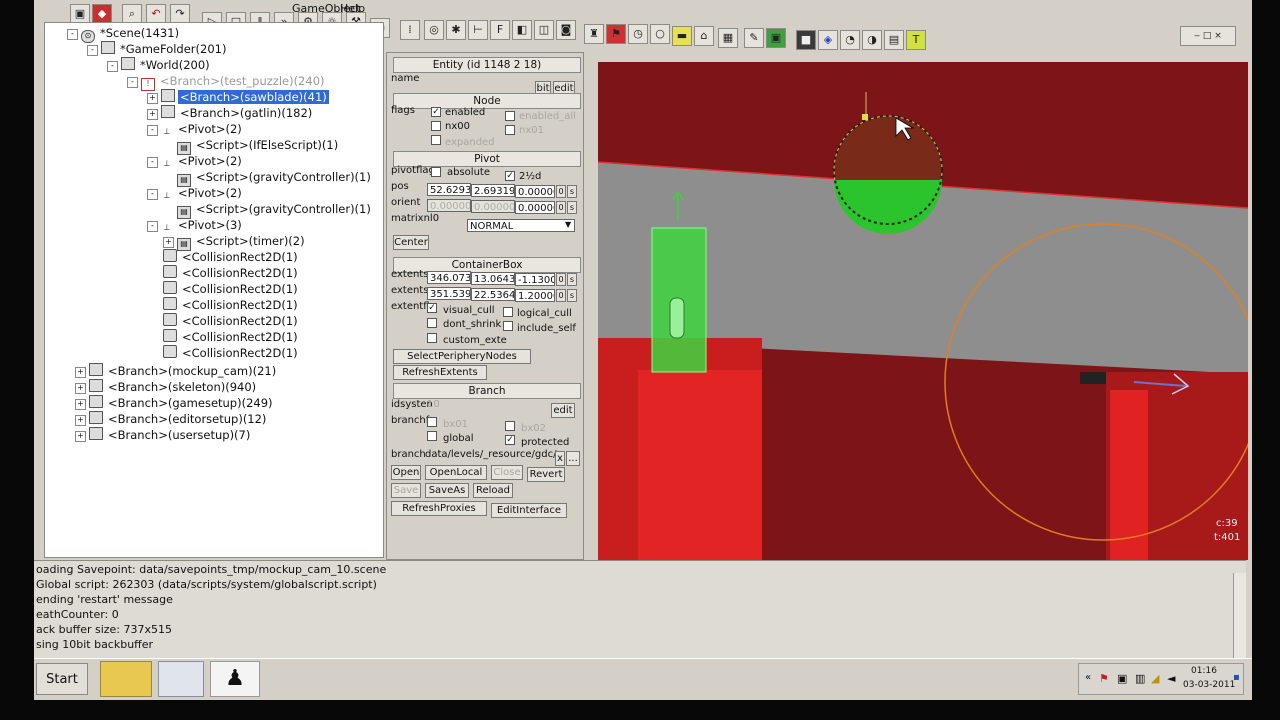 The height and width of the screenshot is (720, 1280). I want to click on tool-icon: ✱, so click(456, 30).